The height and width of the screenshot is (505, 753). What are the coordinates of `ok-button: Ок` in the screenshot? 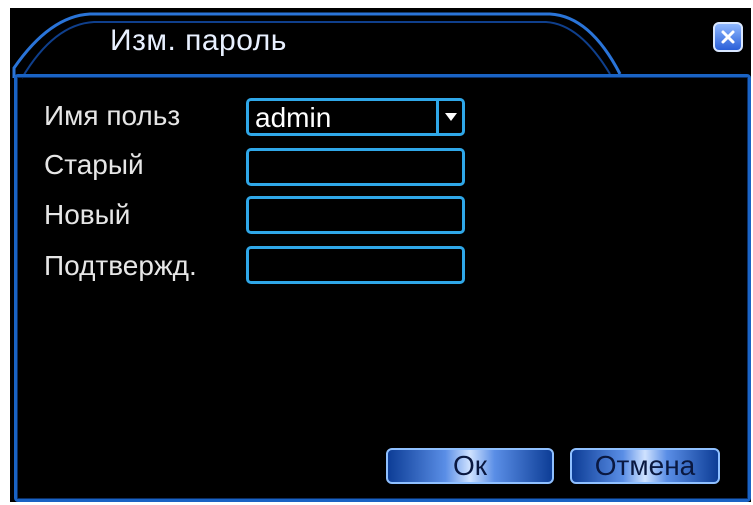 It's located at (470, 466).